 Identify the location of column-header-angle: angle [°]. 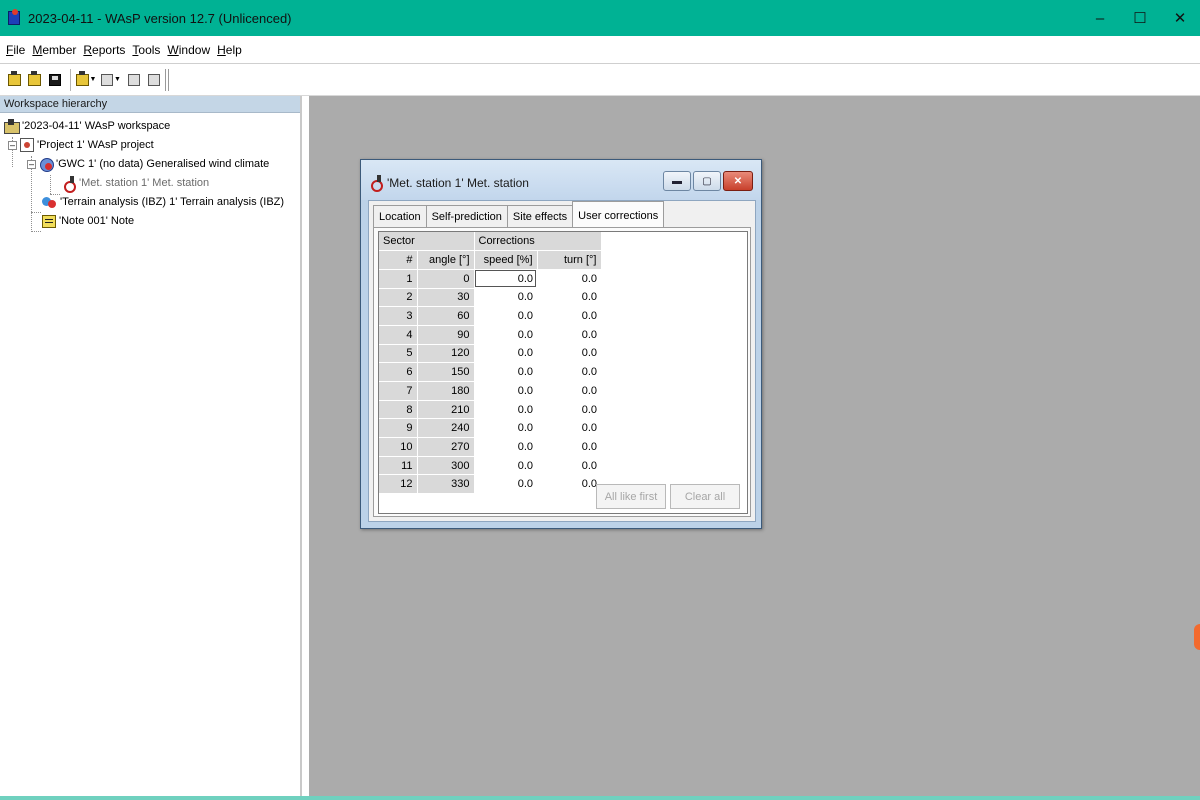
(446, 260).